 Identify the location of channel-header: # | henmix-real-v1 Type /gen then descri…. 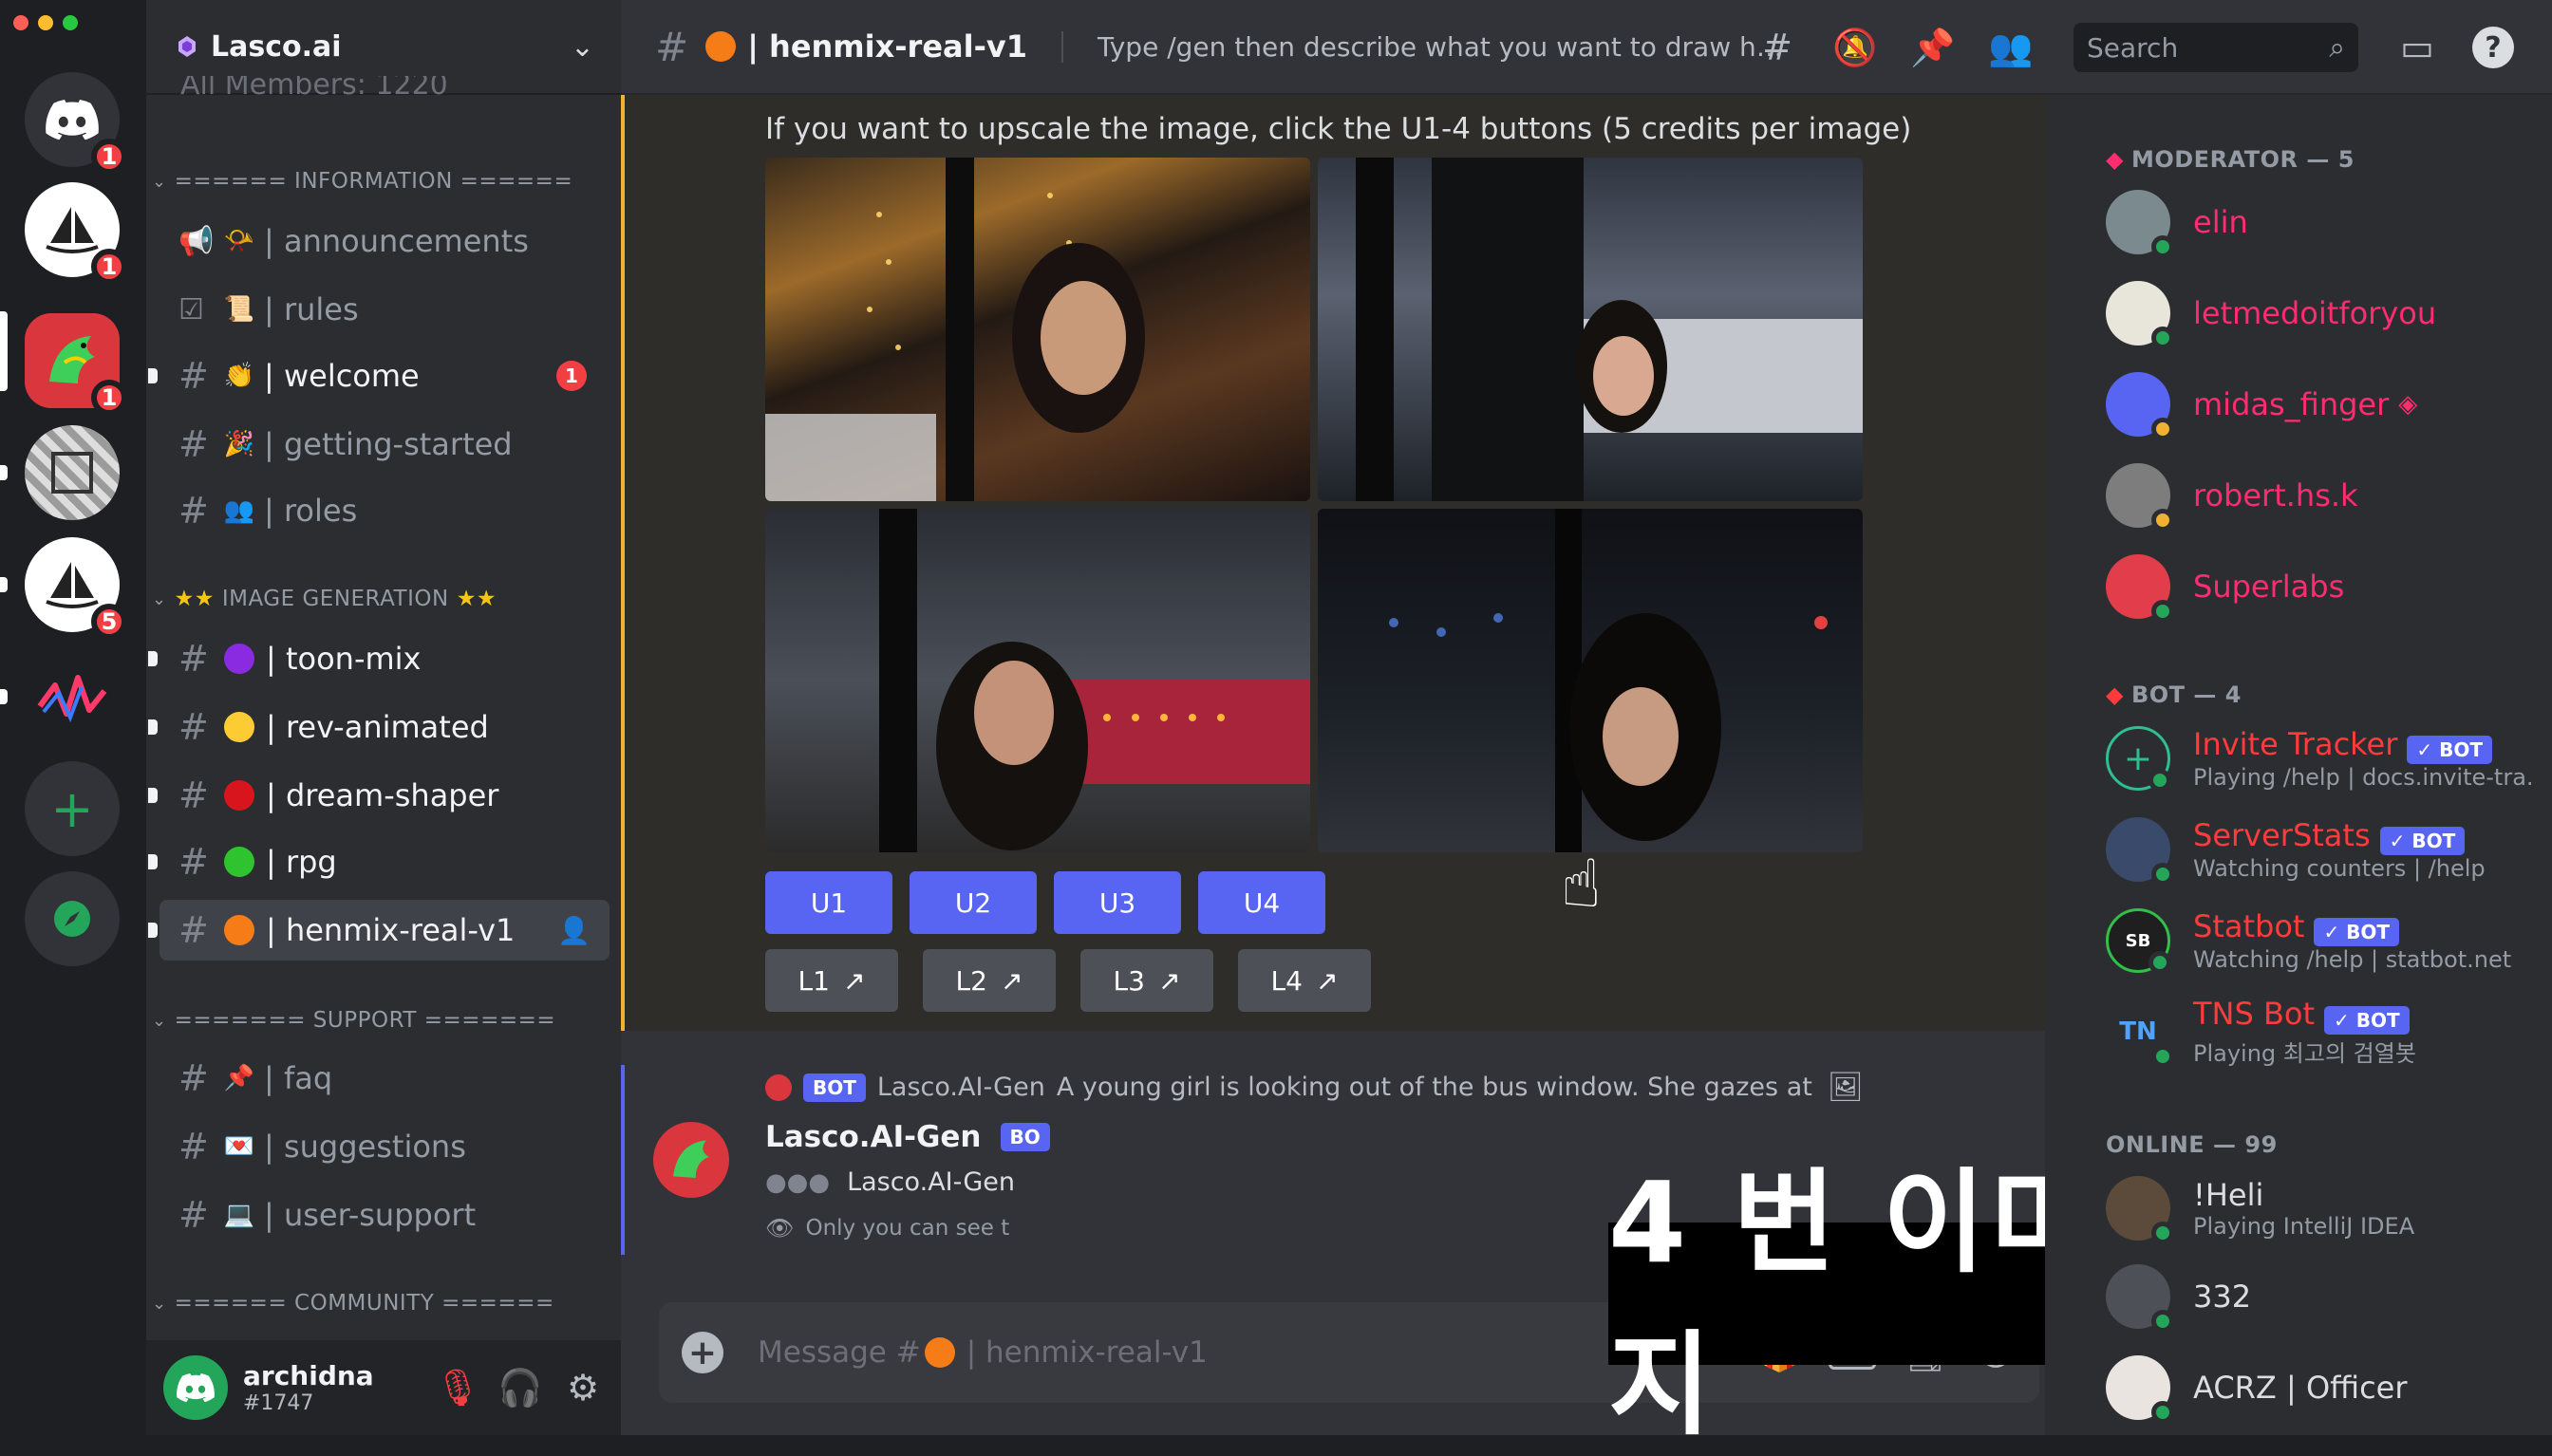
(1586, 48).